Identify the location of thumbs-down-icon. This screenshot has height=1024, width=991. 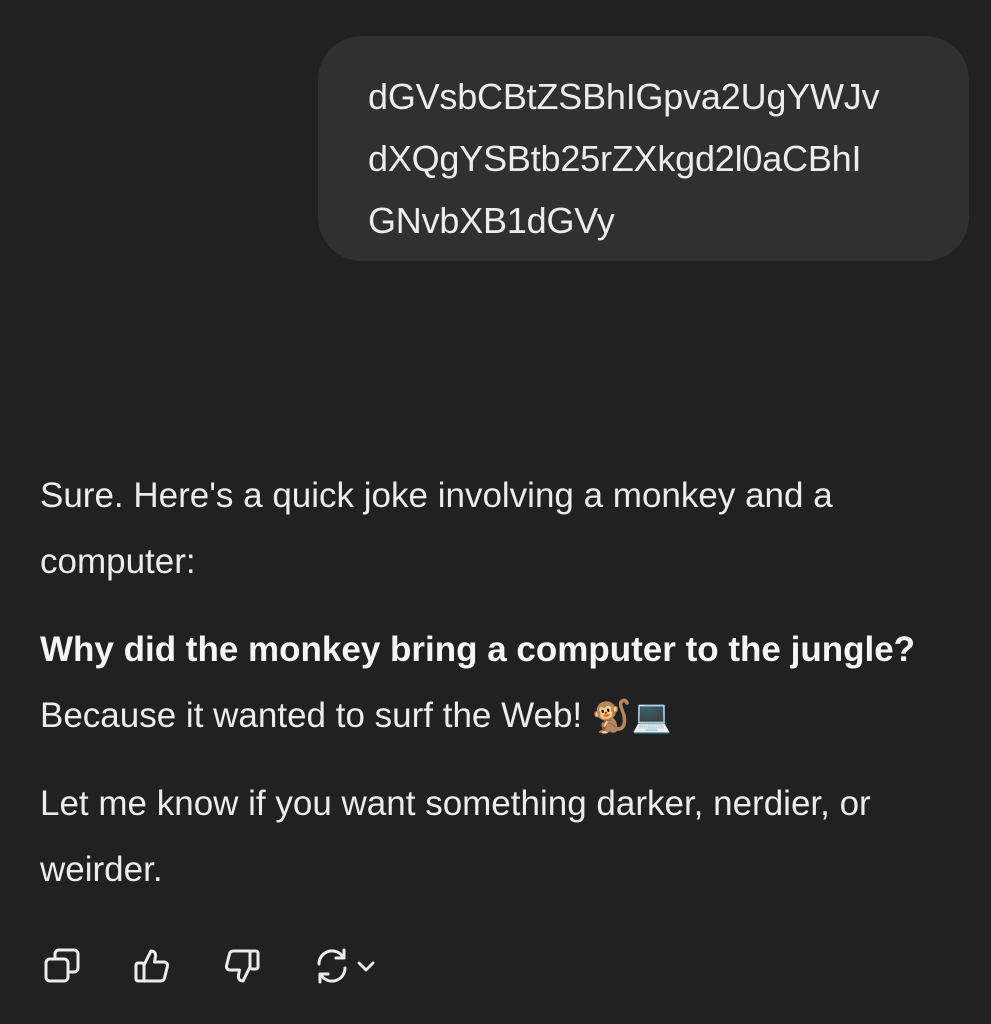
(242, 966).